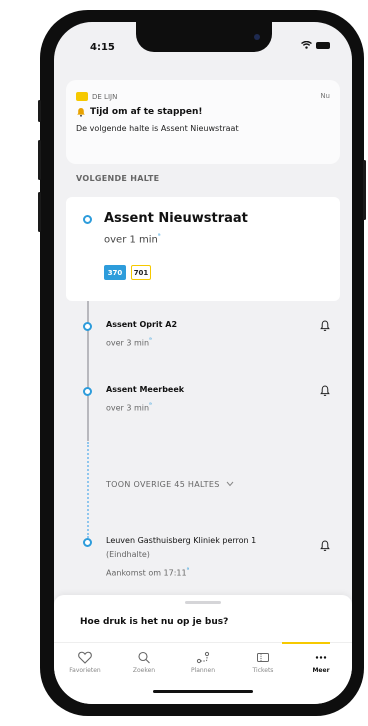 Image resolution: width=368 pixels, height=726 pixels. I want to click on stop-name-2: Assent Meerbeek, so click(145, 389).